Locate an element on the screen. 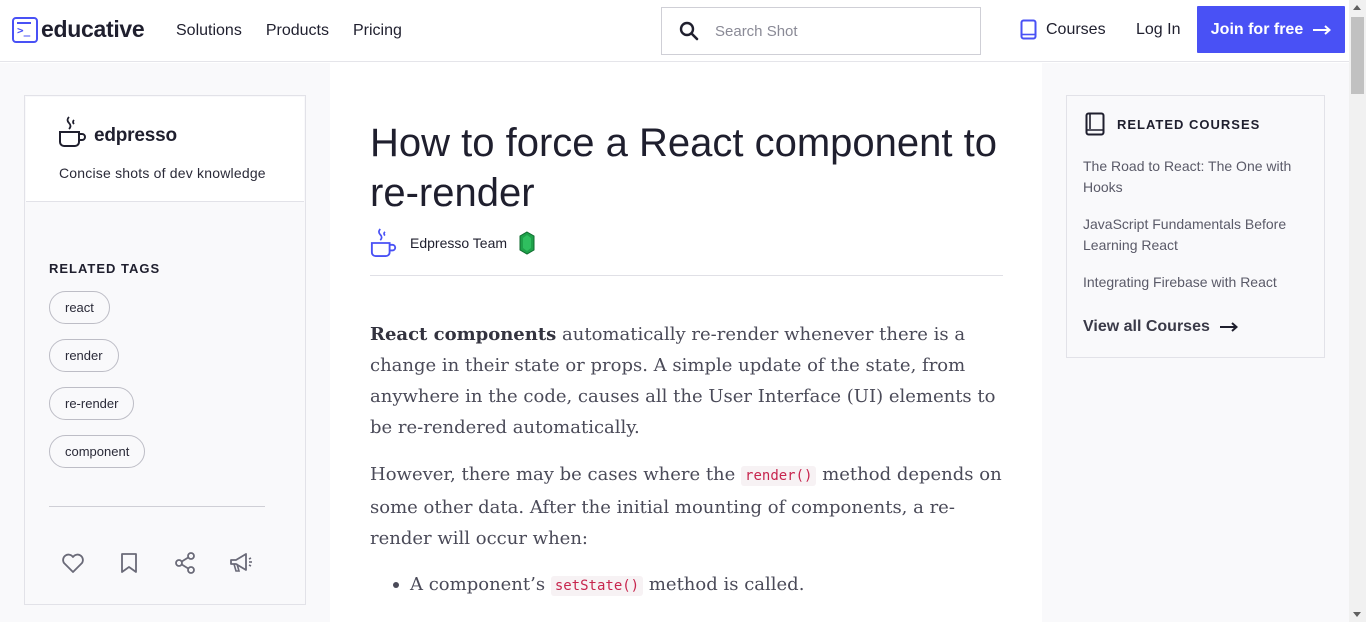  courses-label: Courses is located at coordinates (1076, 29).